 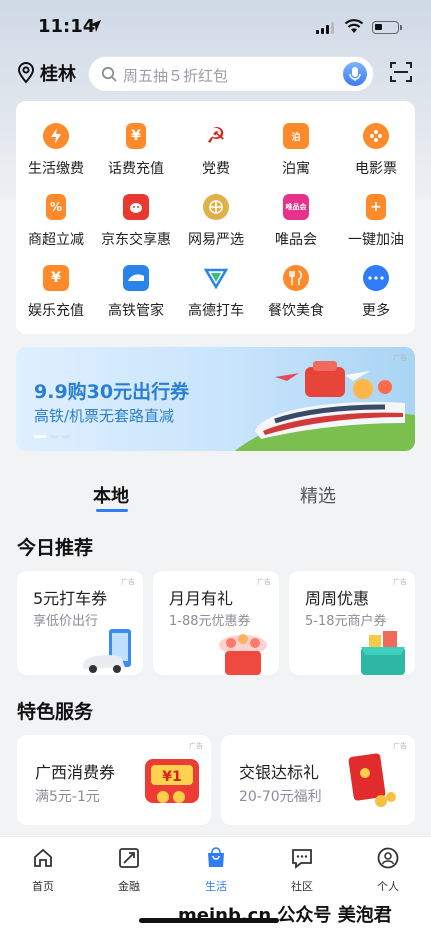 What do you see at coordinates (171, 777) in the screenshot?
I see `svg-text: ¥1` at bounding box center [171, 777].